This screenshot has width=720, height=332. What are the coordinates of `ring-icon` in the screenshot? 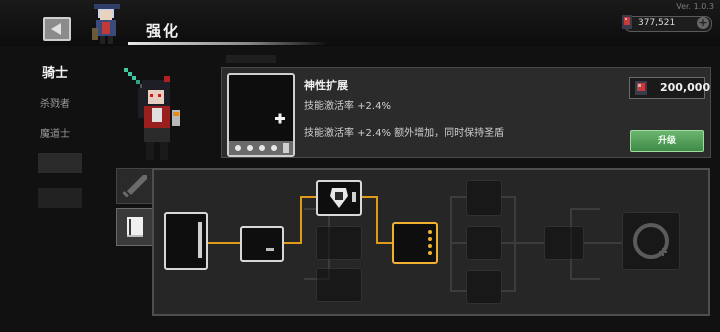 It's located at (651, 241).